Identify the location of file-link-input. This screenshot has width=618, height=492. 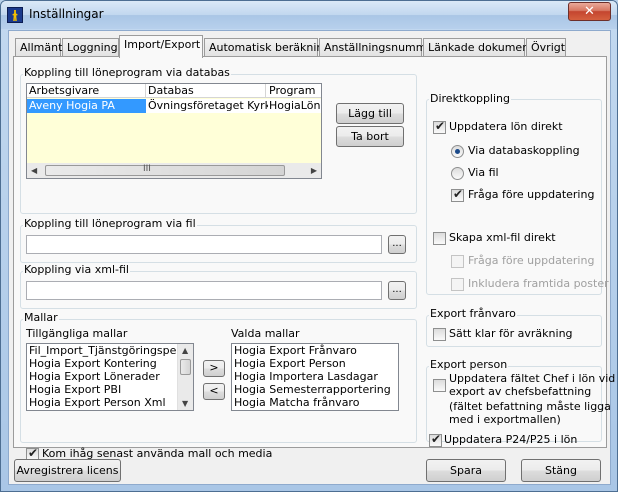
(204, 244).